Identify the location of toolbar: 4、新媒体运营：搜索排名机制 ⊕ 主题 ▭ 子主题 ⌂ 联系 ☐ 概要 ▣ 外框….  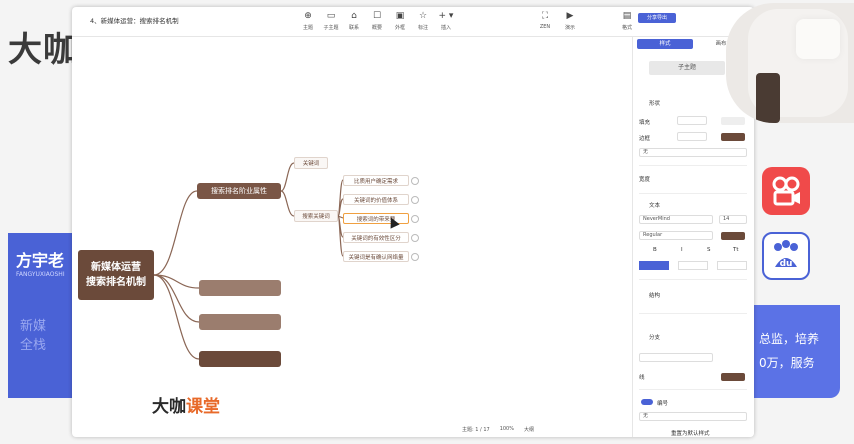
(413, 22).